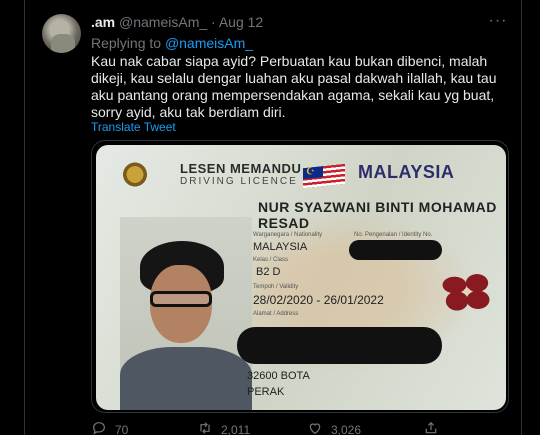  Describe the element at coordinates (271, 260) in the screenshot. I see `class-label: Kelas / Class` at that location.